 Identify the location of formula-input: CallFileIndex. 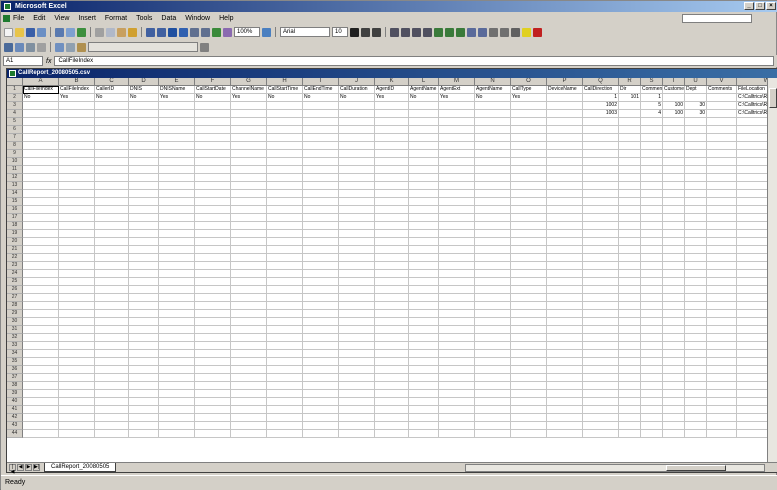
(414, 61).